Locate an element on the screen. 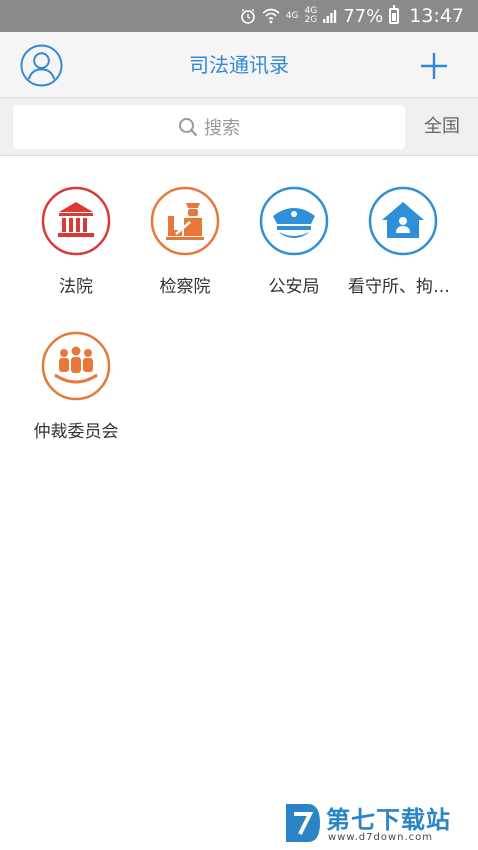 This screenshot has width=478, height=850. category-police: 公安局 is located at coordinates (294, 241).